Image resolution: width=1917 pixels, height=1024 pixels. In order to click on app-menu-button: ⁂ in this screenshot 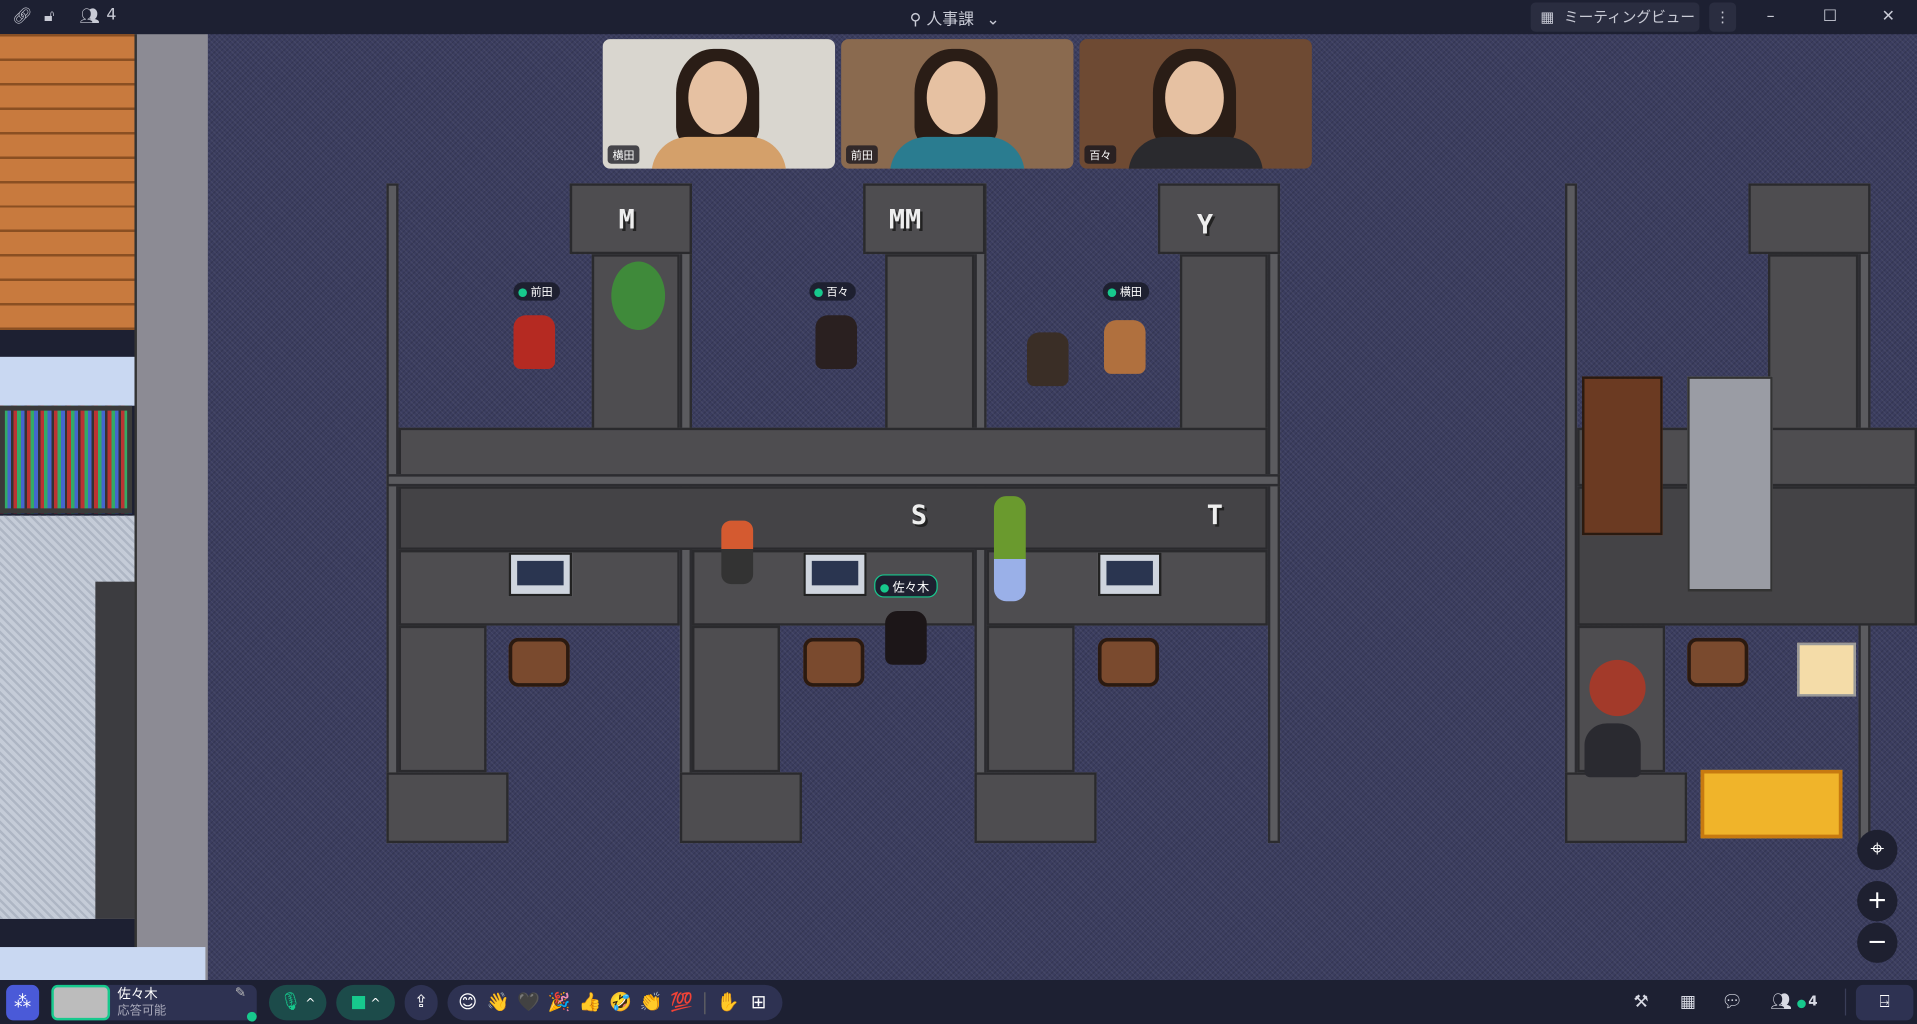, I will do `click(23, 1002)`.